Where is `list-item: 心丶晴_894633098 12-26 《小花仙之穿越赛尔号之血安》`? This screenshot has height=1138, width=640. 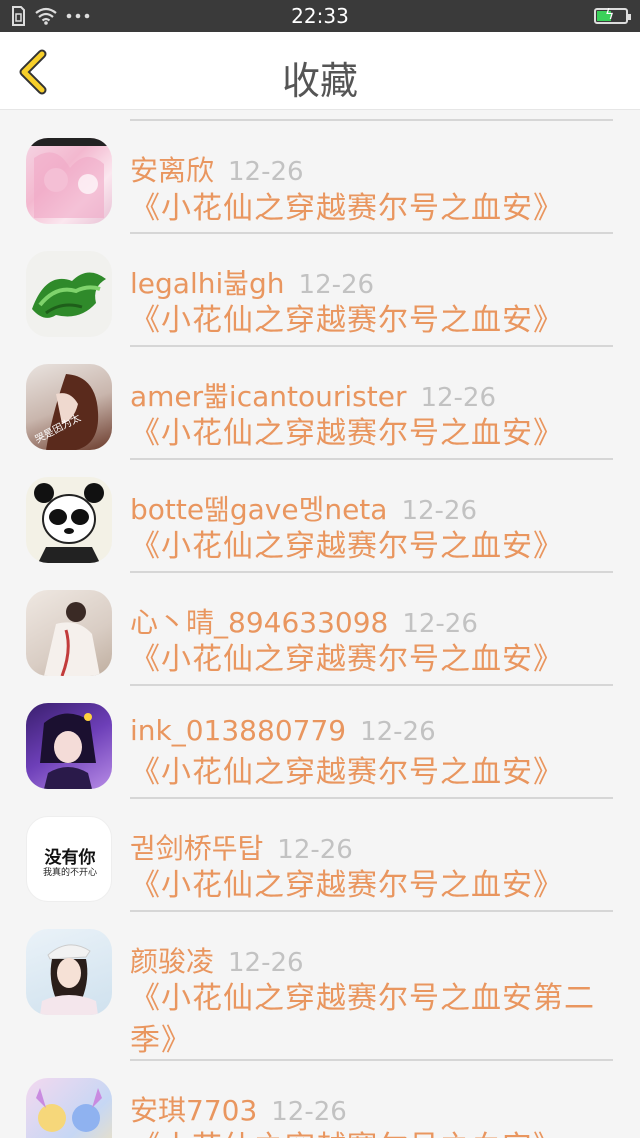 list-item: 心丶晴_894633098 12-26 《小花仙之穿越赛尔号之血安》 is located at coordinates (320, 629).